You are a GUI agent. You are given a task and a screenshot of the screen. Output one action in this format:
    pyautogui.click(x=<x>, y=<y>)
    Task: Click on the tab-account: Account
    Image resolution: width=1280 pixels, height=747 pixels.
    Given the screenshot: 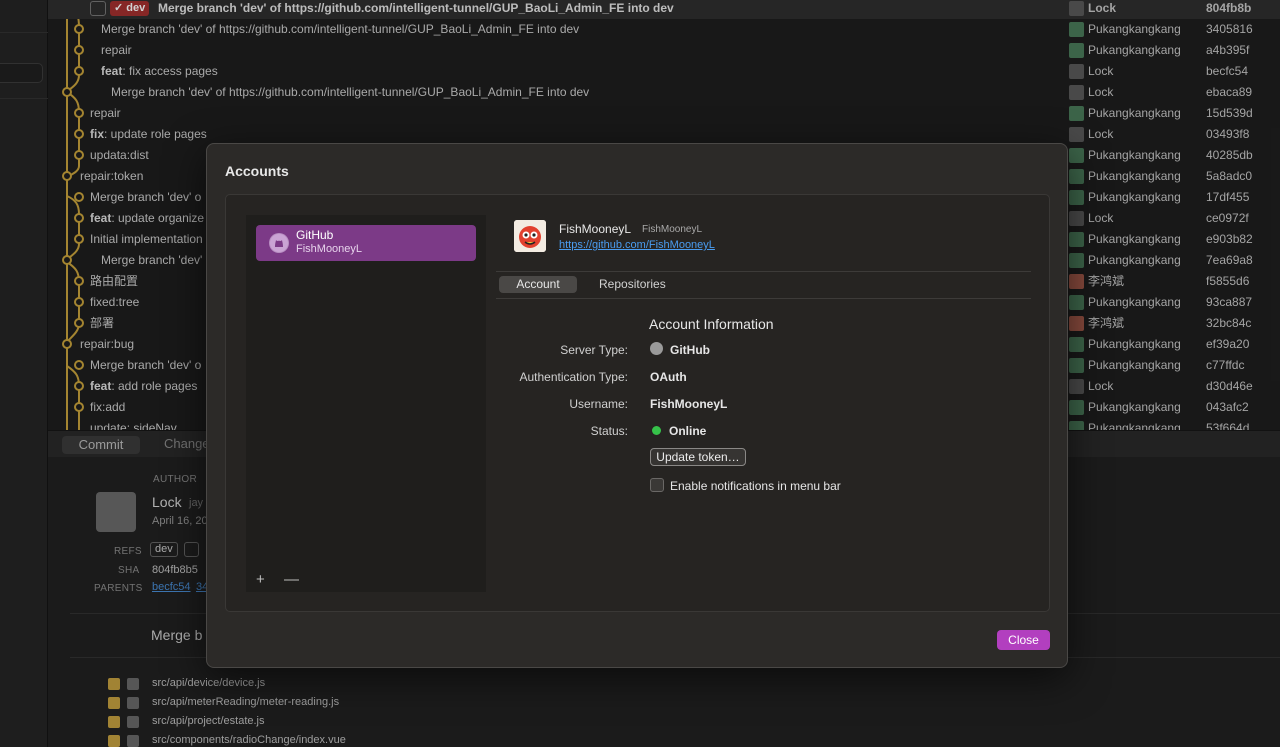 What is the action you would take?
    pyautogui.click(x=538, y=284)
    